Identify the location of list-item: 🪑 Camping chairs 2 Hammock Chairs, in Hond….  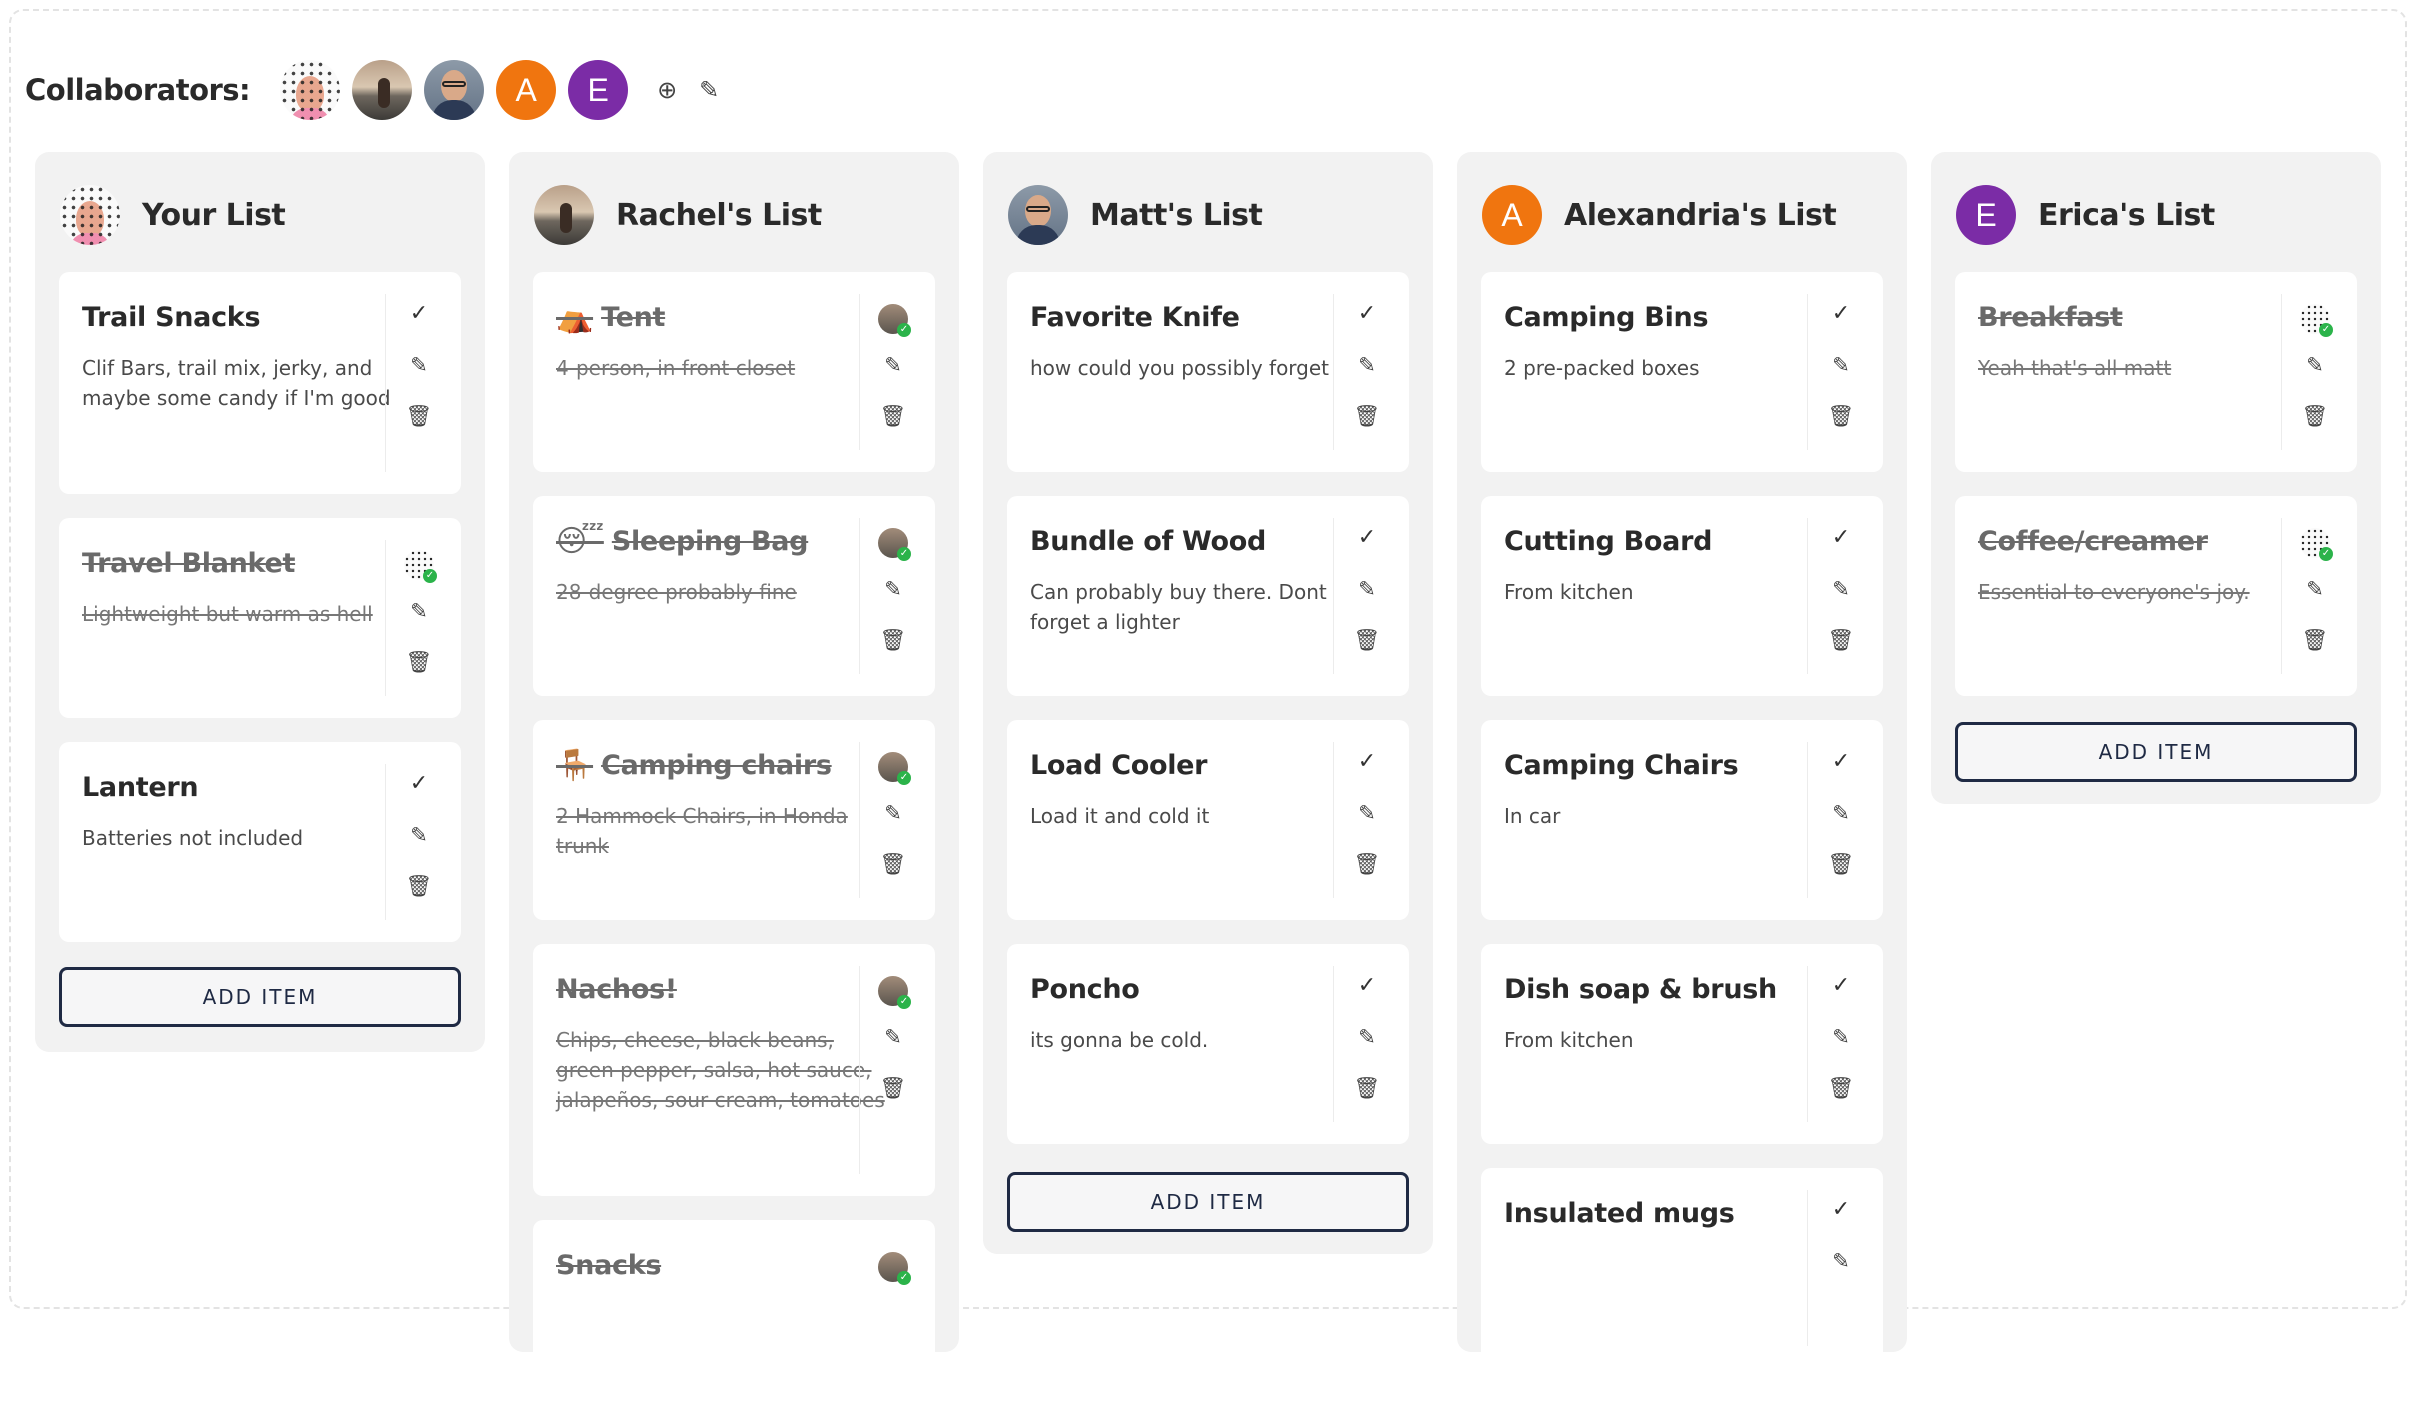
(734, 820).